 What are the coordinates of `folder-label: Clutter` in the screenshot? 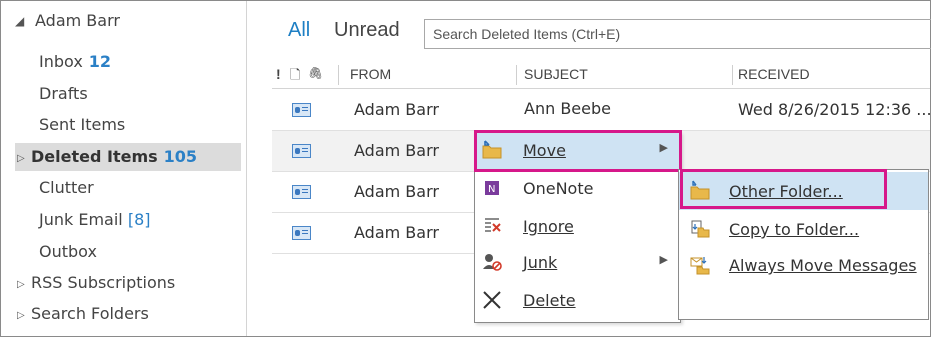 It's located at (66, 187).